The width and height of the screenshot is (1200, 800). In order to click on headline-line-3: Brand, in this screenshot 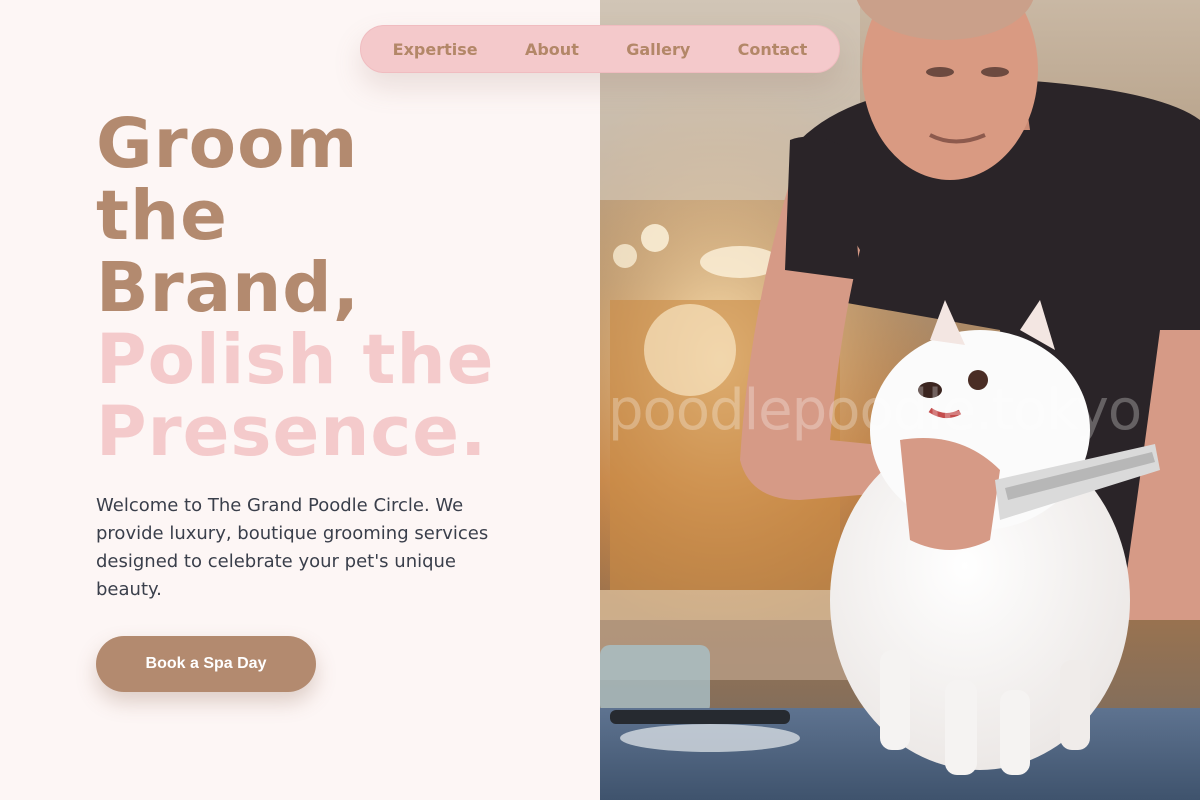, I will do `click(228, 288)`.